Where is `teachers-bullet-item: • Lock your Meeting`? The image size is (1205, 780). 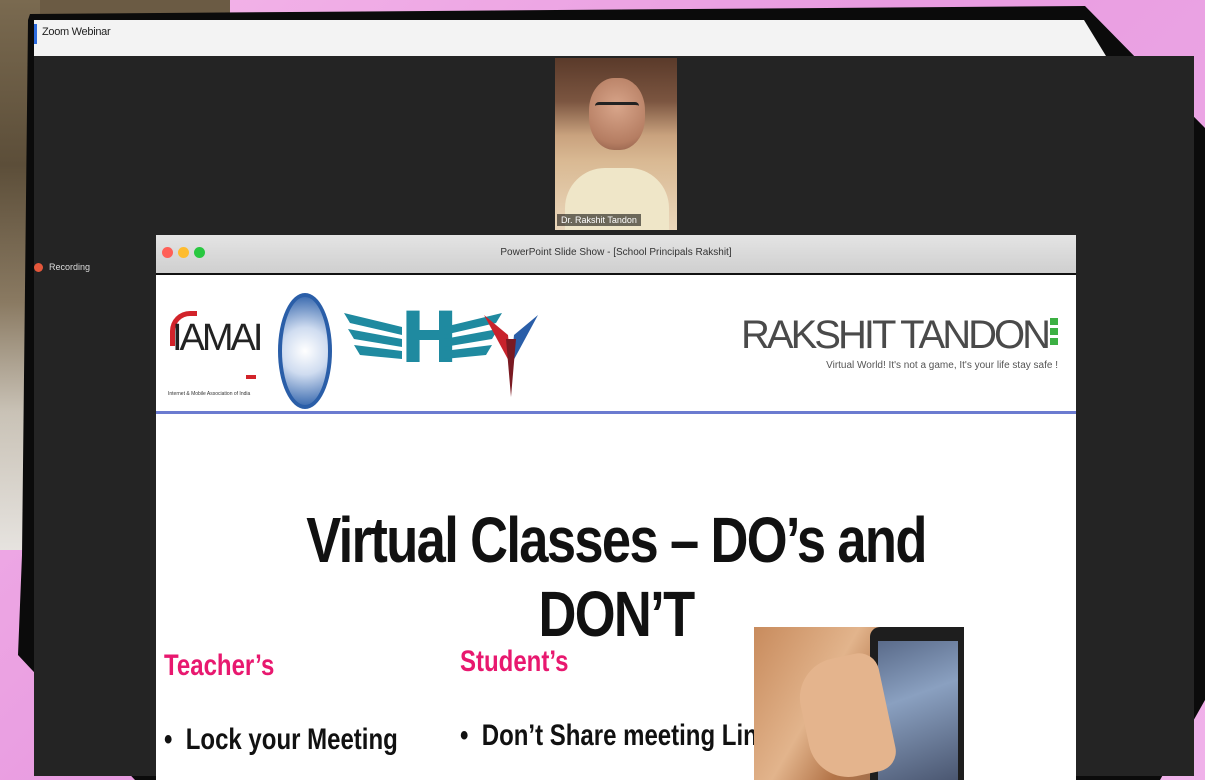 teachers-bullet-item: • Lock your Meeting is located at coordinates (281, 740).